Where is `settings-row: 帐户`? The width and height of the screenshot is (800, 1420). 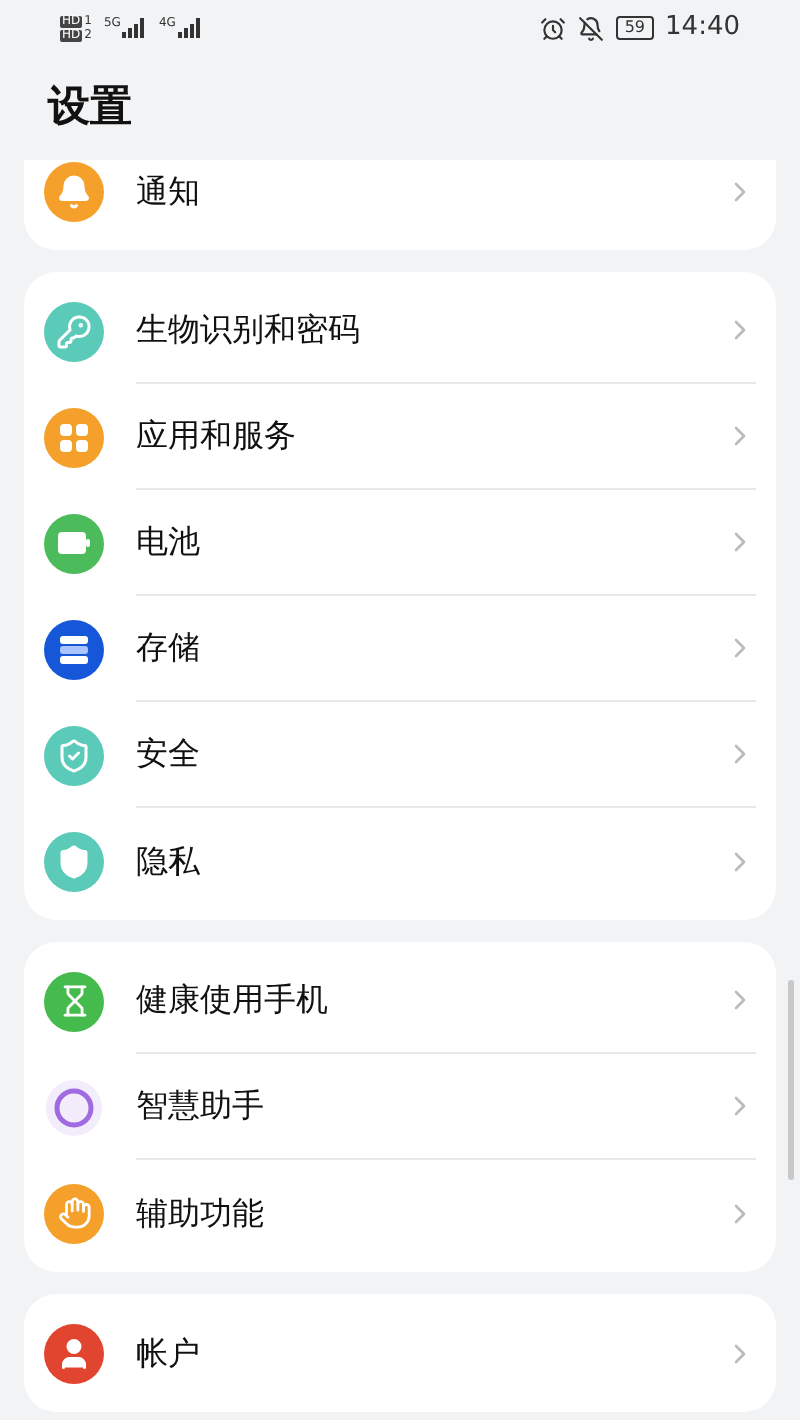 settings-row: 帐户 is located at coordinates (400, 1353).